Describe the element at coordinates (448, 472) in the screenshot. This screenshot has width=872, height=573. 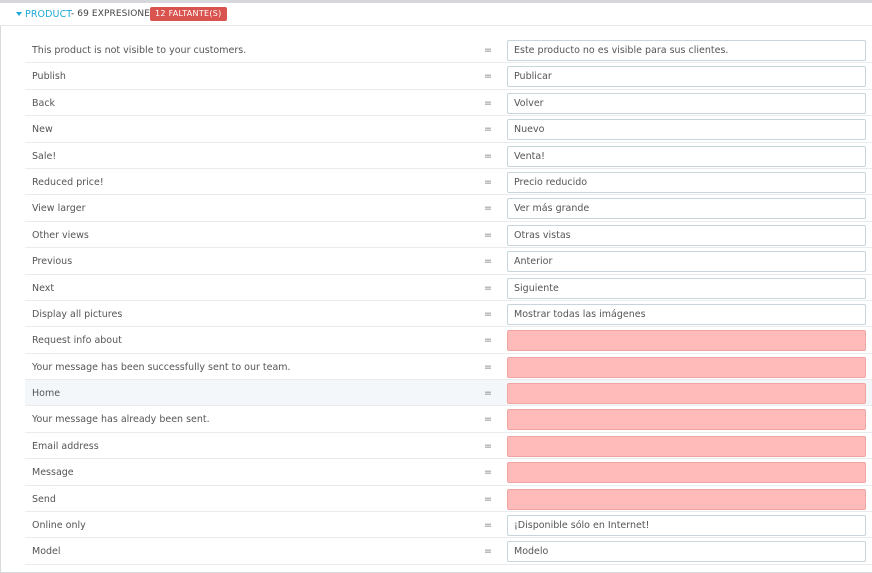
I see `translation-row: Message =` at that location.